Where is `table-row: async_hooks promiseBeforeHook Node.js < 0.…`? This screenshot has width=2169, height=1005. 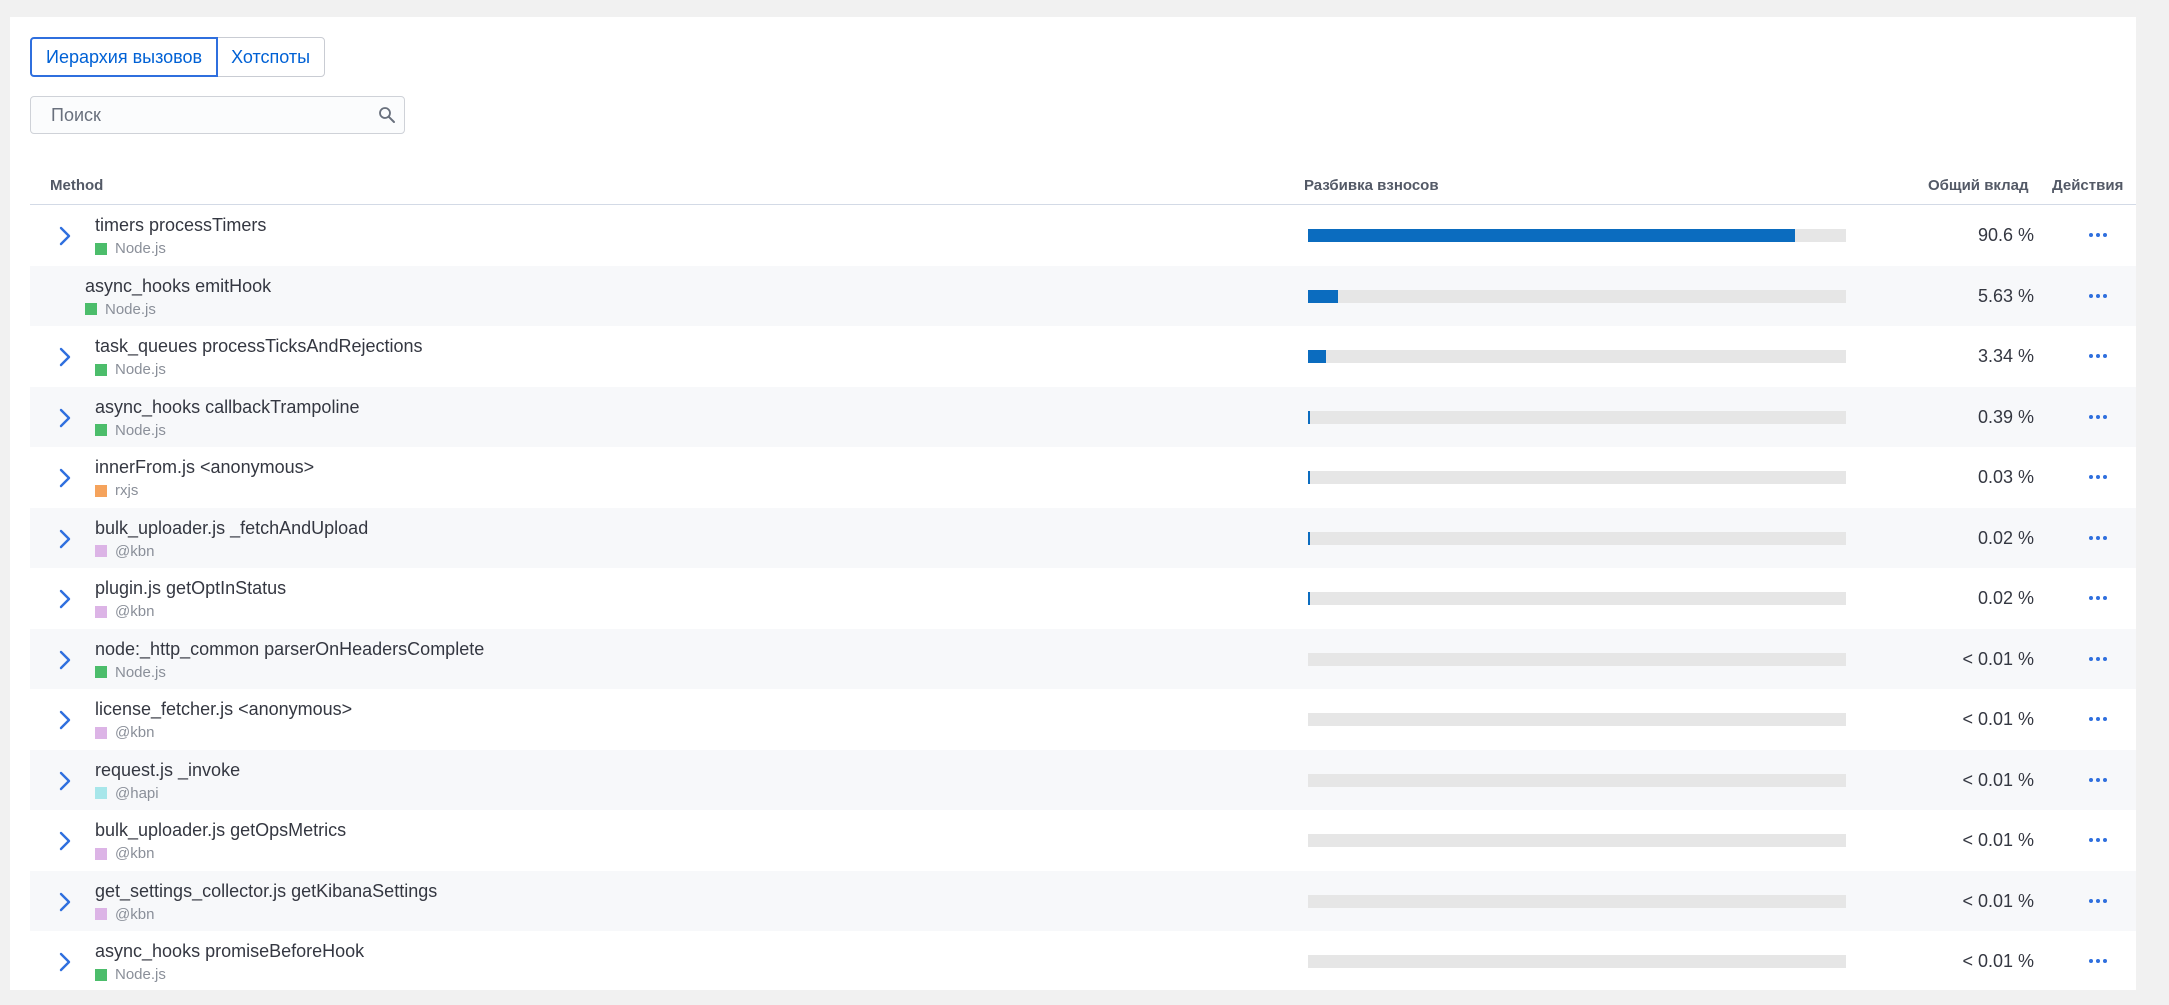 table-row: async_hooks promiseBeforeHook Node.js < 0.… is located at coordinates (1083, 961).